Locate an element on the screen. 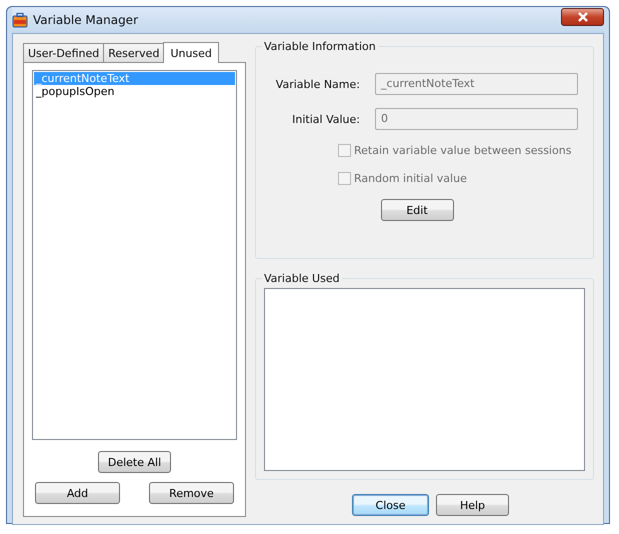 The height and width of the screenshot is (534, 619). field-label: Variable Name: is located at coordinates (317, 84).